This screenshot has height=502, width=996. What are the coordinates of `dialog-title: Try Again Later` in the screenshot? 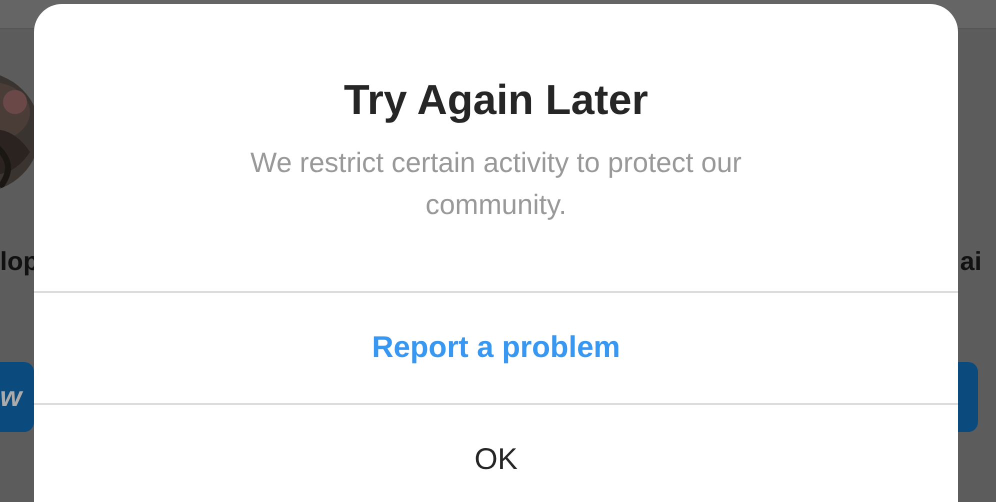 It's located at (496, 100).